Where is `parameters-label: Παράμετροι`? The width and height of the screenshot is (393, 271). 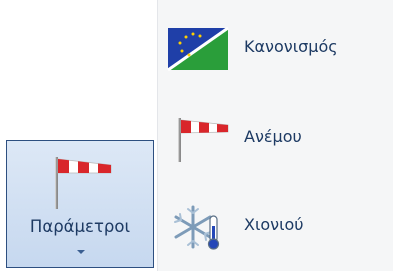 parameters-label: Παράμετροι is located at coordinates (80, 226).